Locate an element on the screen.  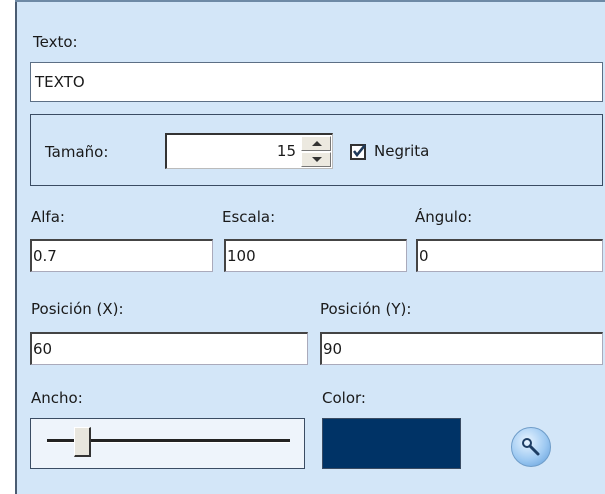
slider-thumb is located at coordinates (83, 442).